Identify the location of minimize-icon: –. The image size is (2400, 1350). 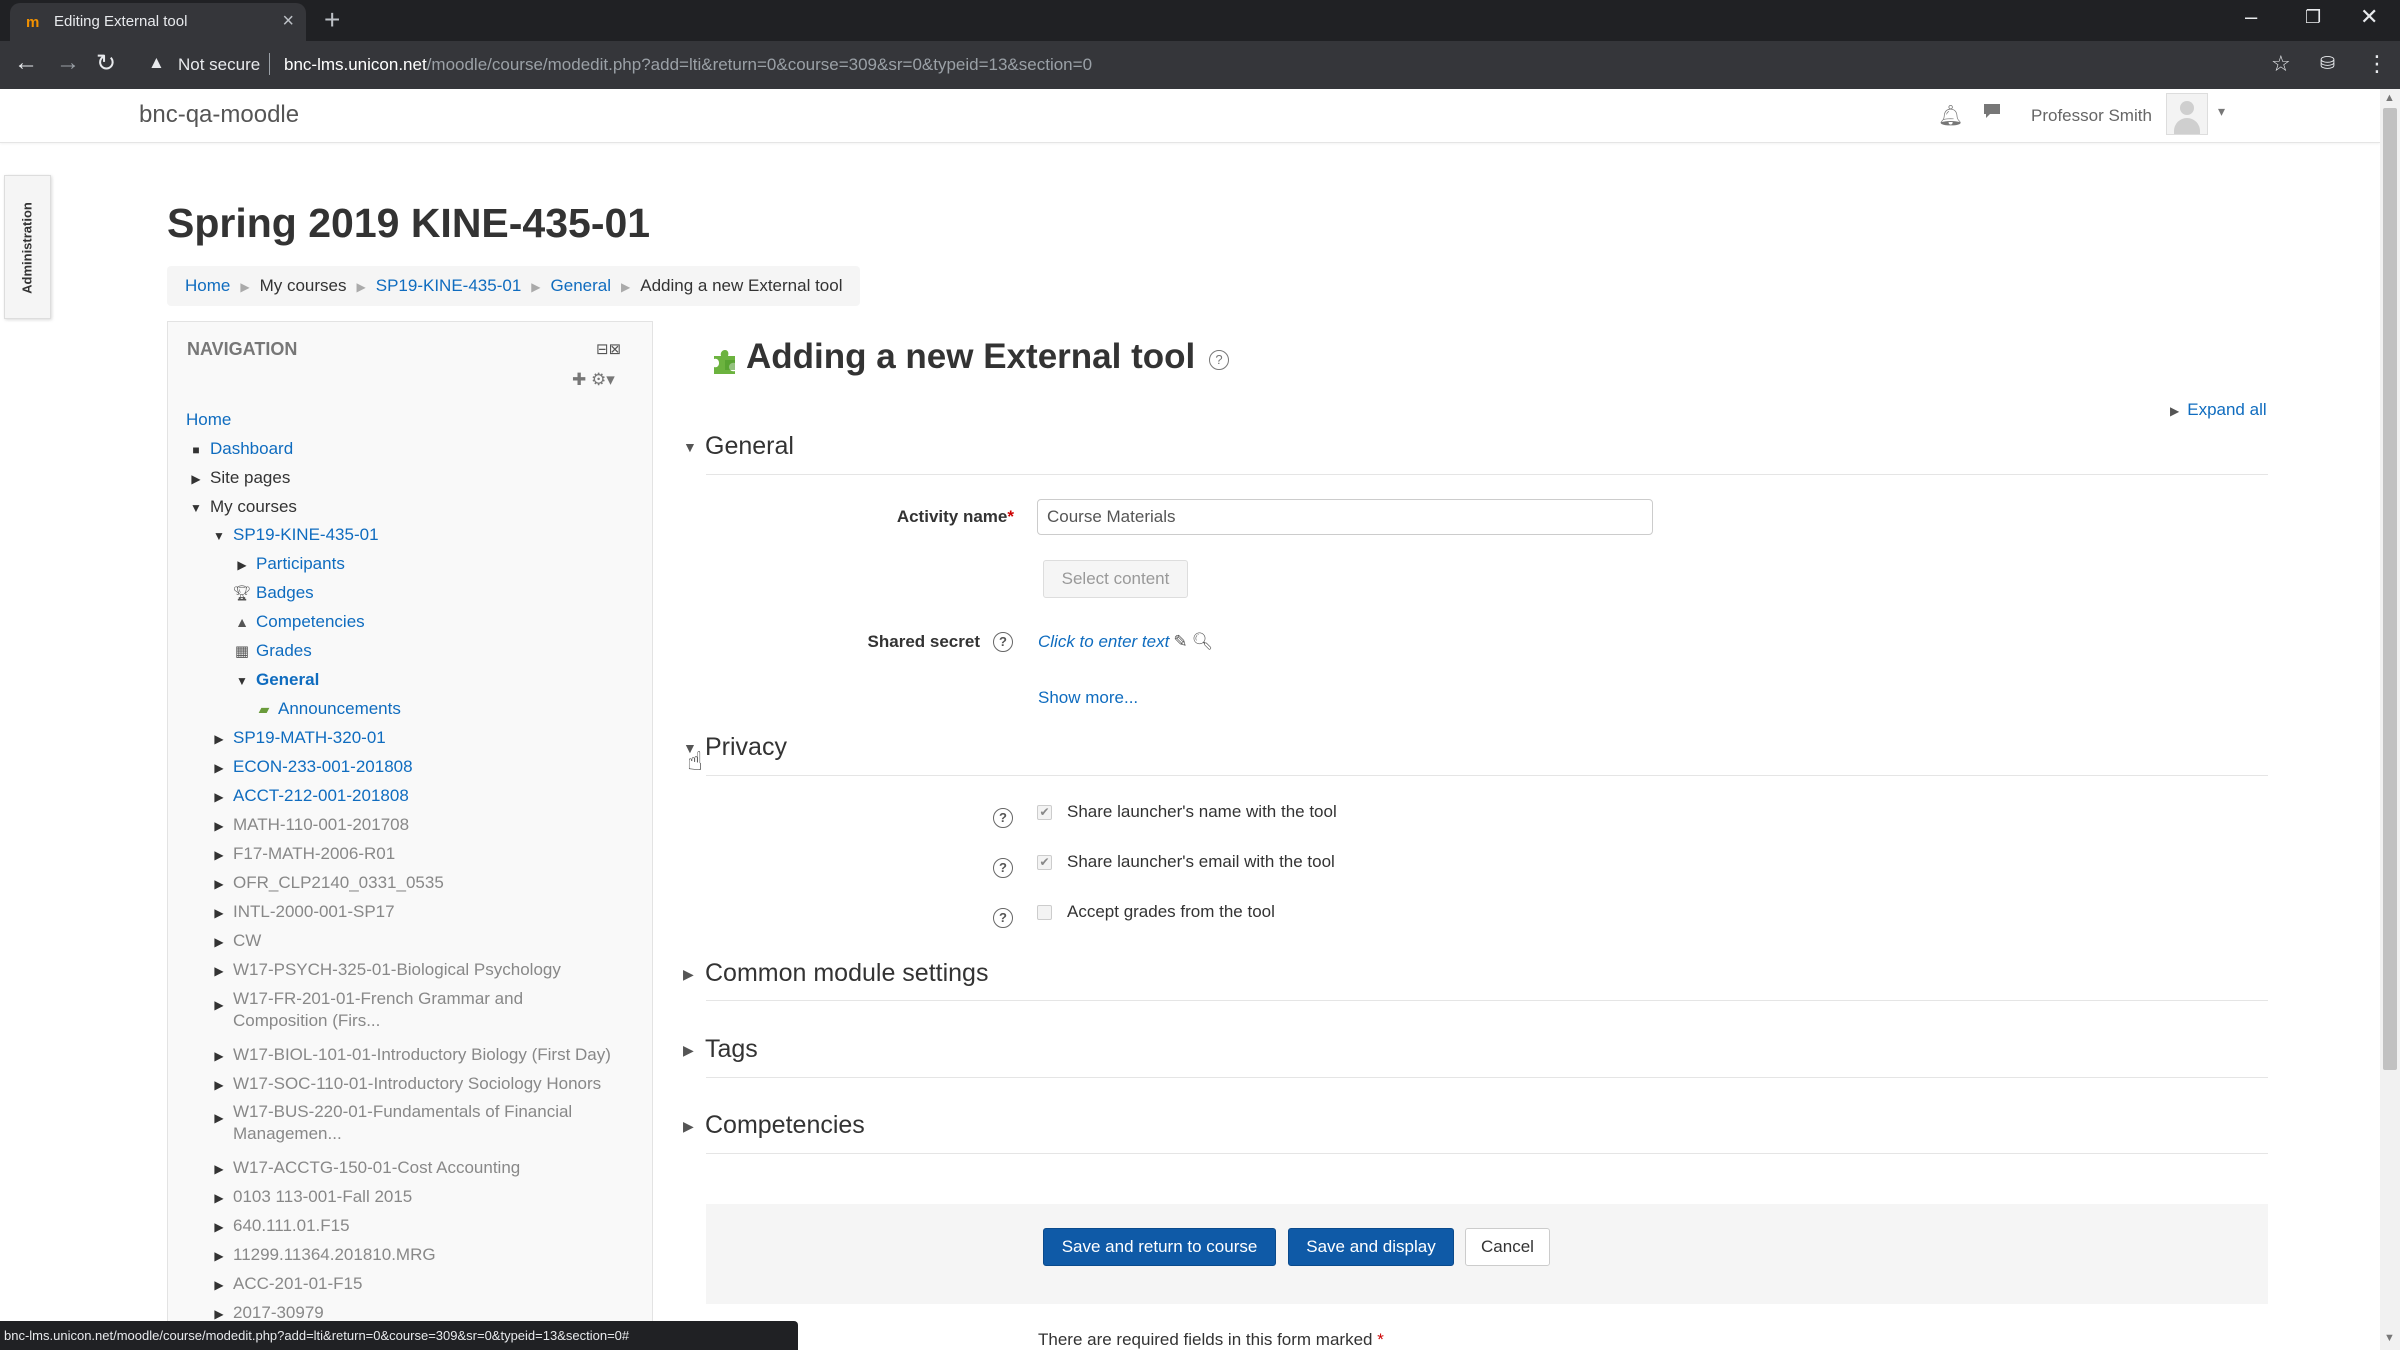
(2251, 17).